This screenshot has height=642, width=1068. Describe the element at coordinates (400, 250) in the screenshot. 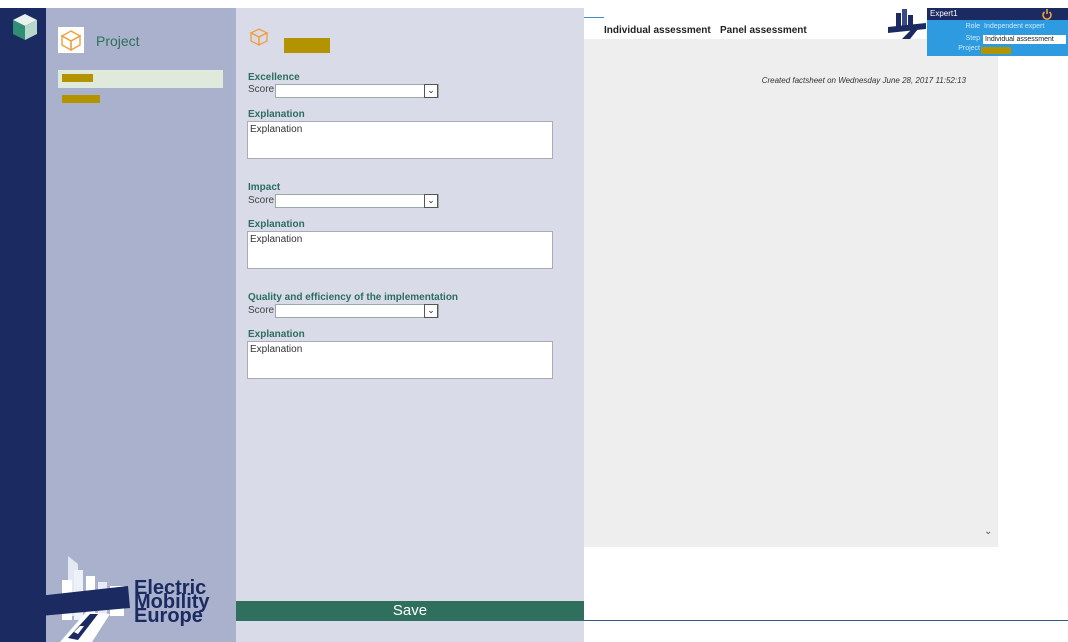

I see `explanation-textarea-impact: Explanation` at that location.